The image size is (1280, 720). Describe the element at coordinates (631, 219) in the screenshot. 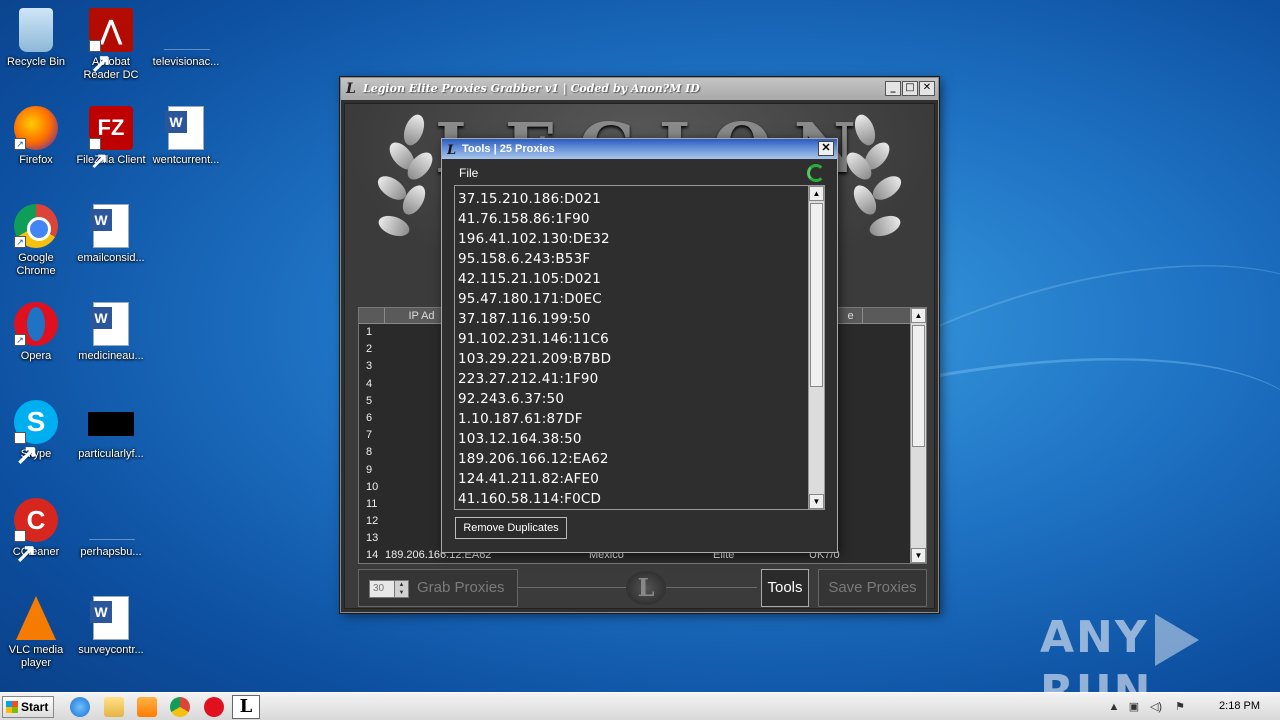

I see `list-item: 41.76.158.86:1F90` at that location.